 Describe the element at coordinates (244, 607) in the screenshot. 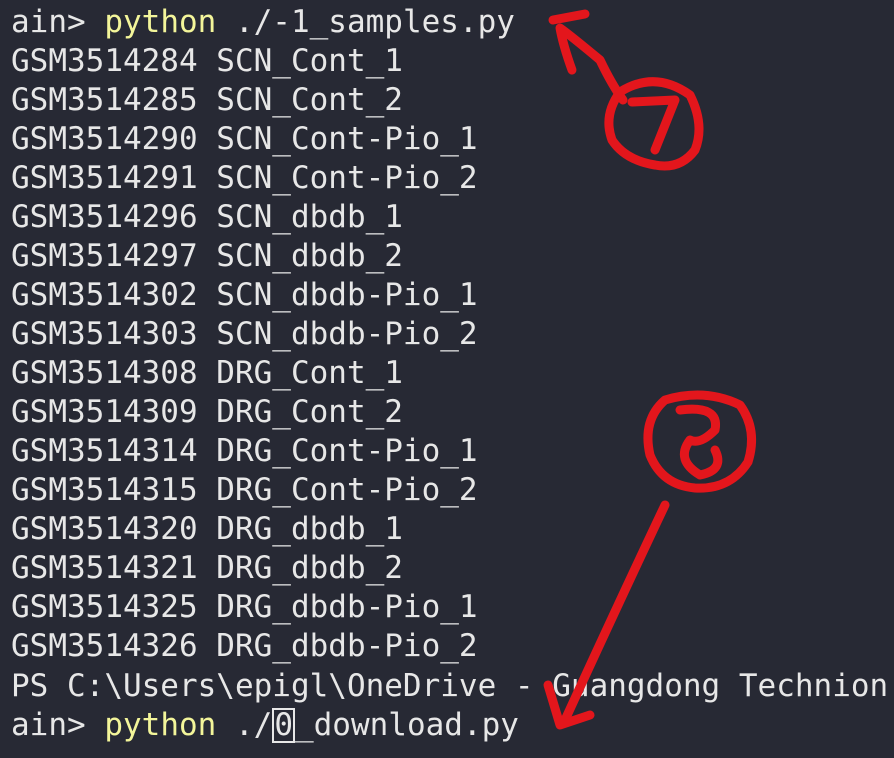

I see `output-line: GSM3514325 DRG_dbdb-Pio_1` at that location.